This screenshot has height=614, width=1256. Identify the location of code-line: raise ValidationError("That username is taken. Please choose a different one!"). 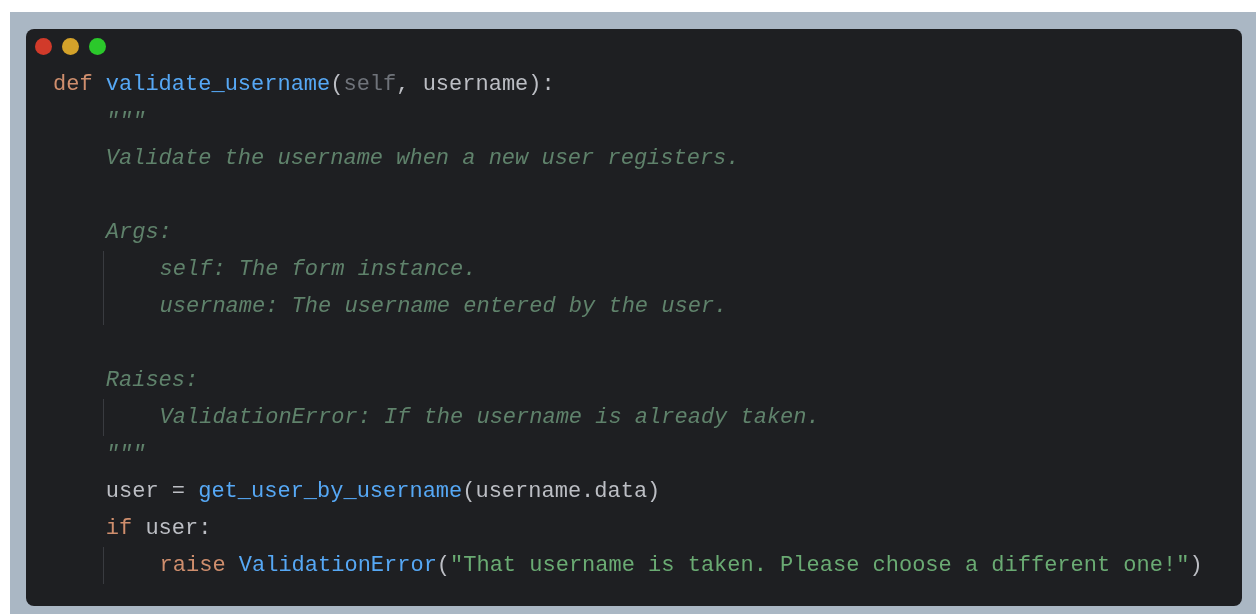
(681, 566).